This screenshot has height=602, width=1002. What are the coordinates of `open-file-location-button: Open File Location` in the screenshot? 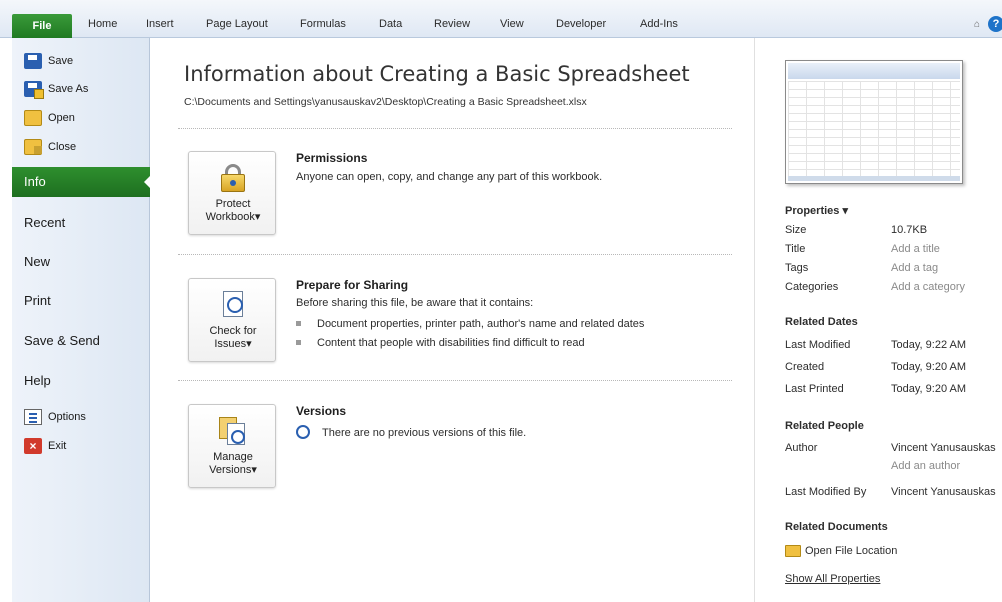 It's located at (841, 551).